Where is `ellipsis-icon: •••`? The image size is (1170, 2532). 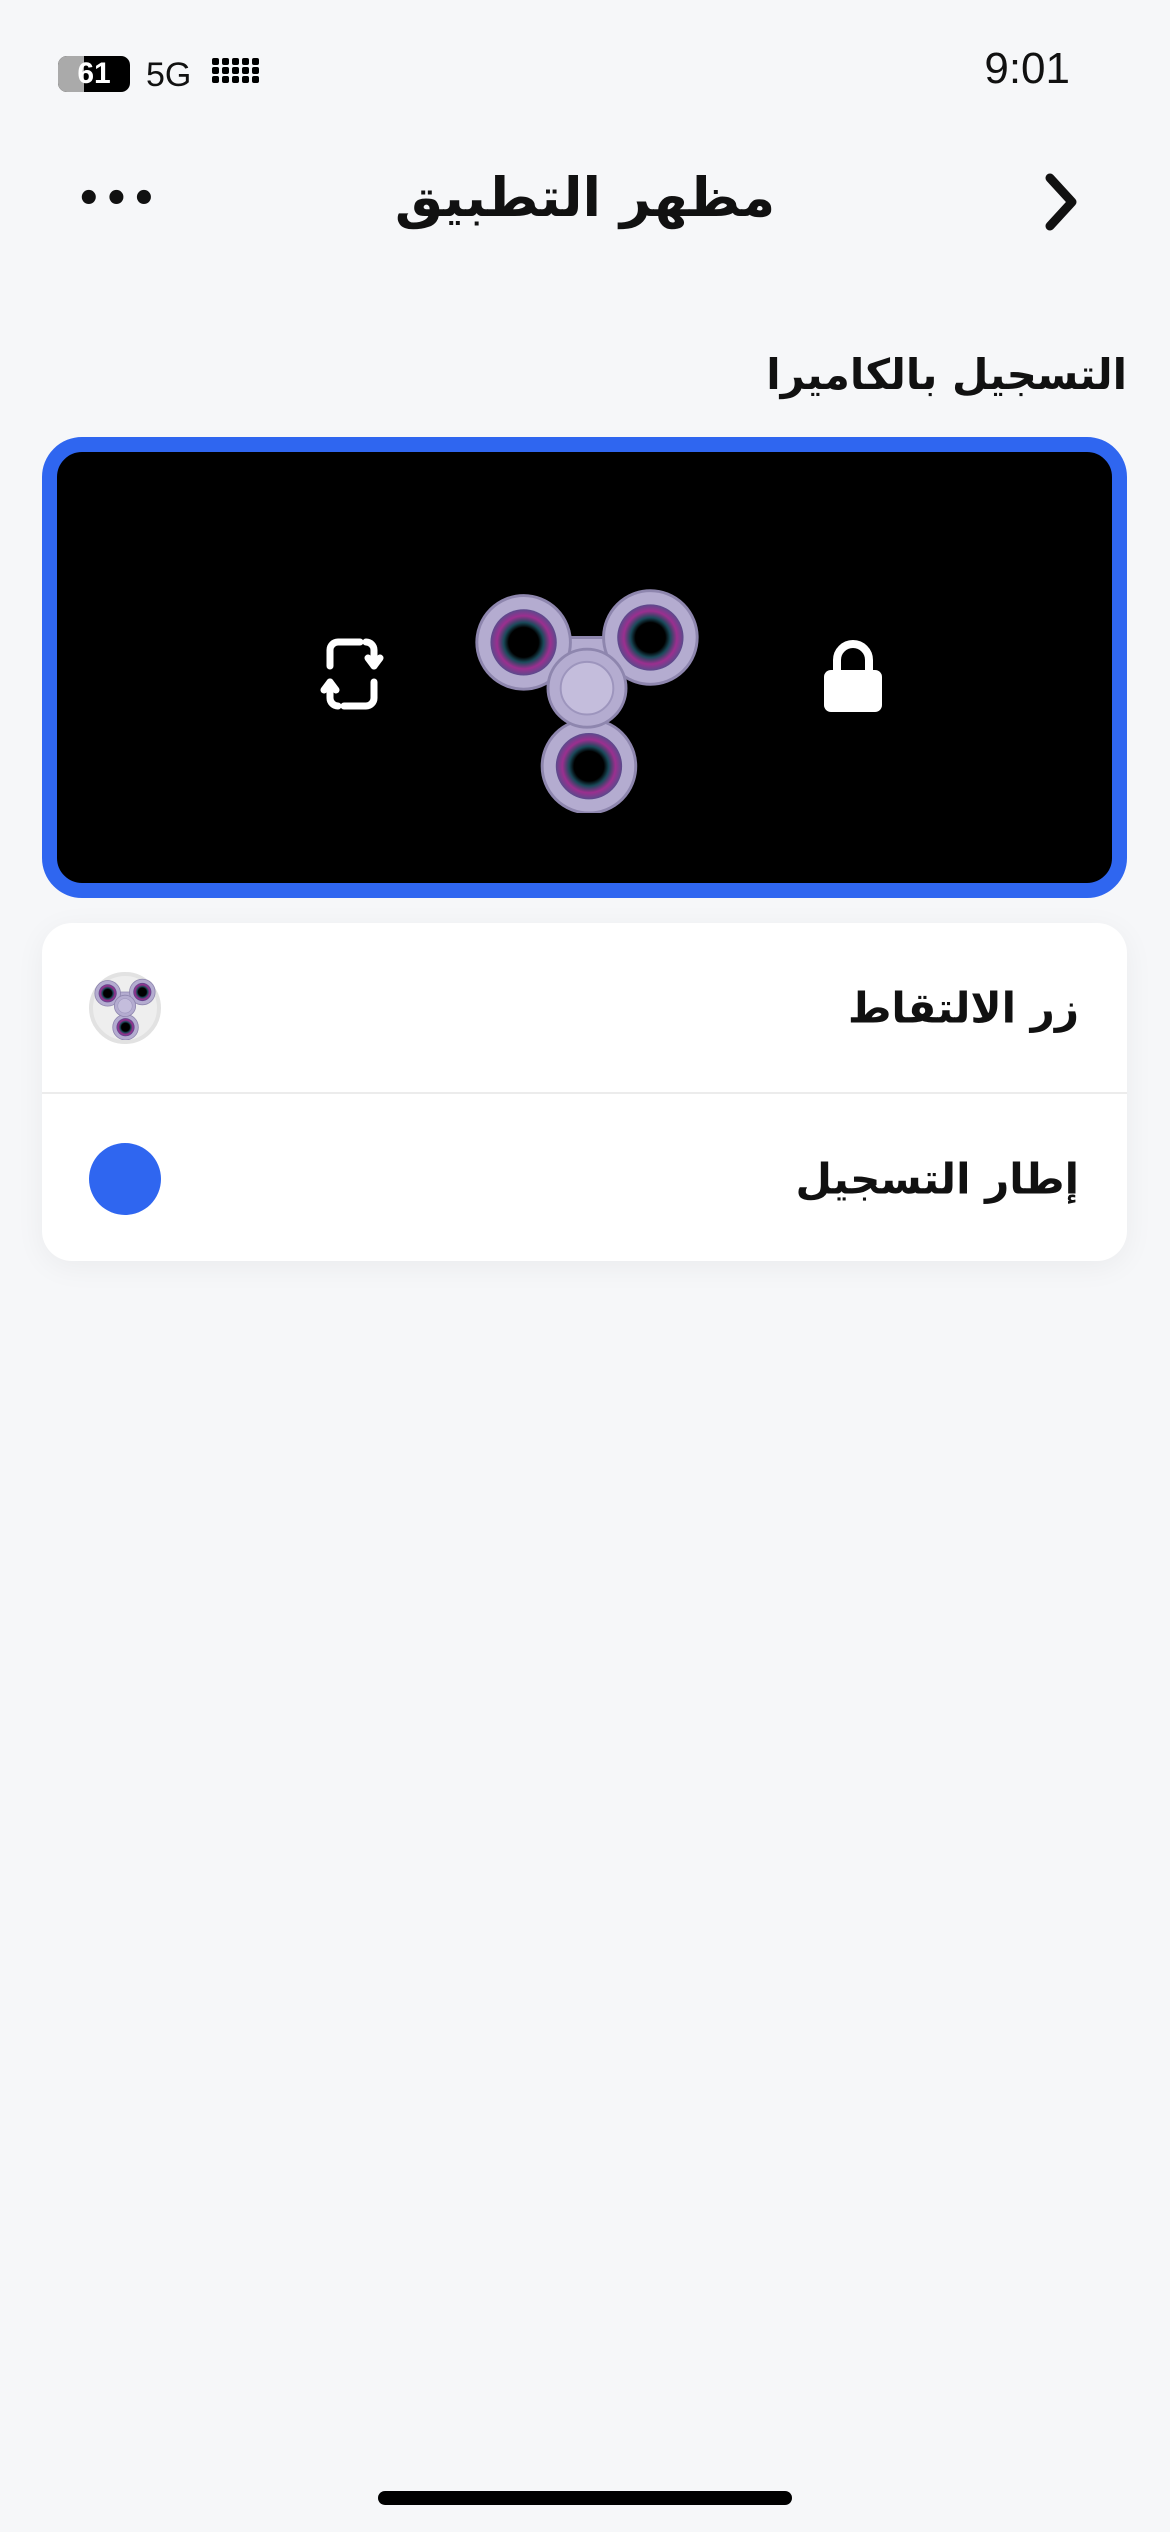
ellipsis-icon: ••• is located at coordinates (117, 199).